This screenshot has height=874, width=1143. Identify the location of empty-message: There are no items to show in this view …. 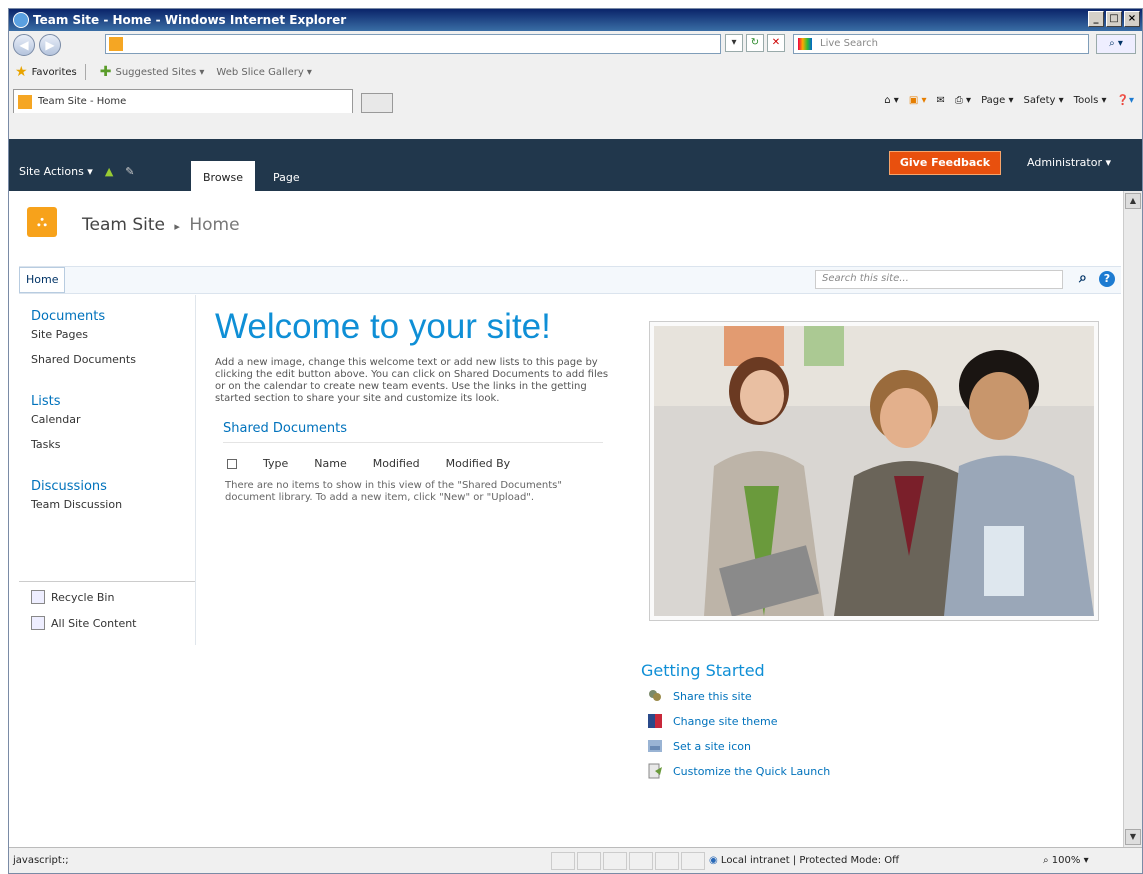
(393, 491).